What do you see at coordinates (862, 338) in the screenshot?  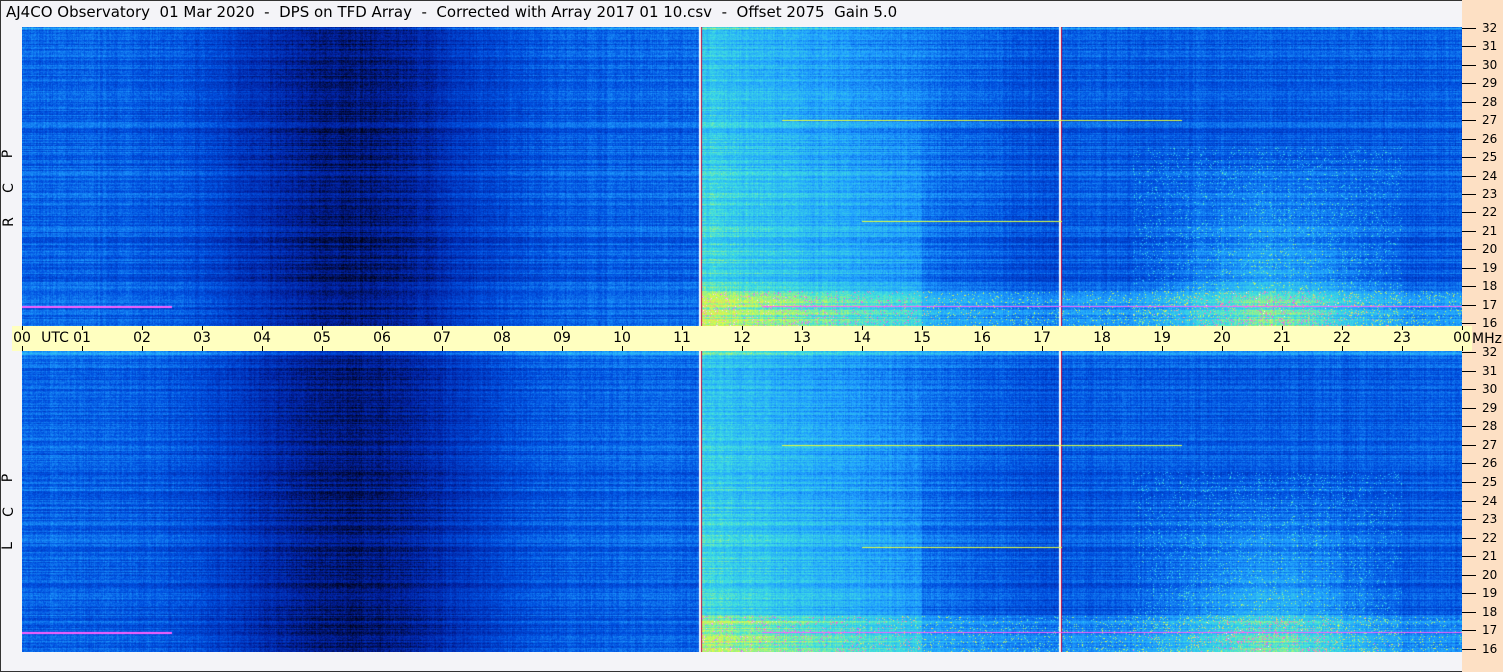 I see `x-tick-label: 14` at bounding box center [862, 338].